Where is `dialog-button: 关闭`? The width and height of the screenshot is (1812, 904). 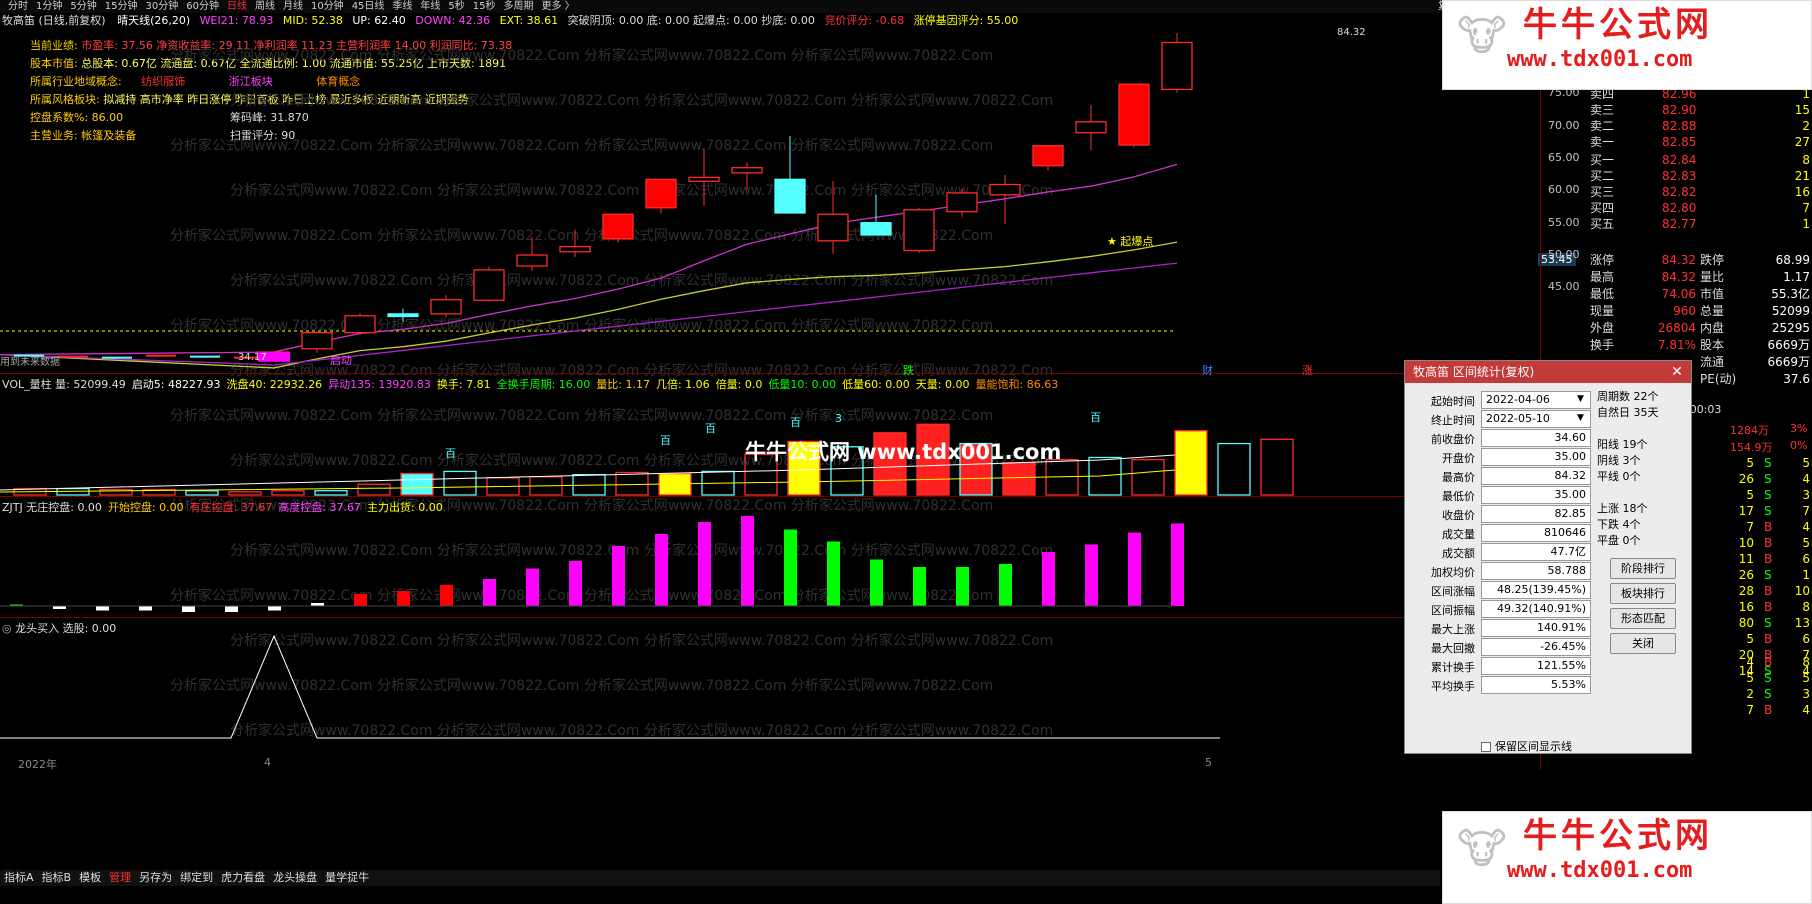 dialog-button: 关闭 is located at coordinates (1643, 643).